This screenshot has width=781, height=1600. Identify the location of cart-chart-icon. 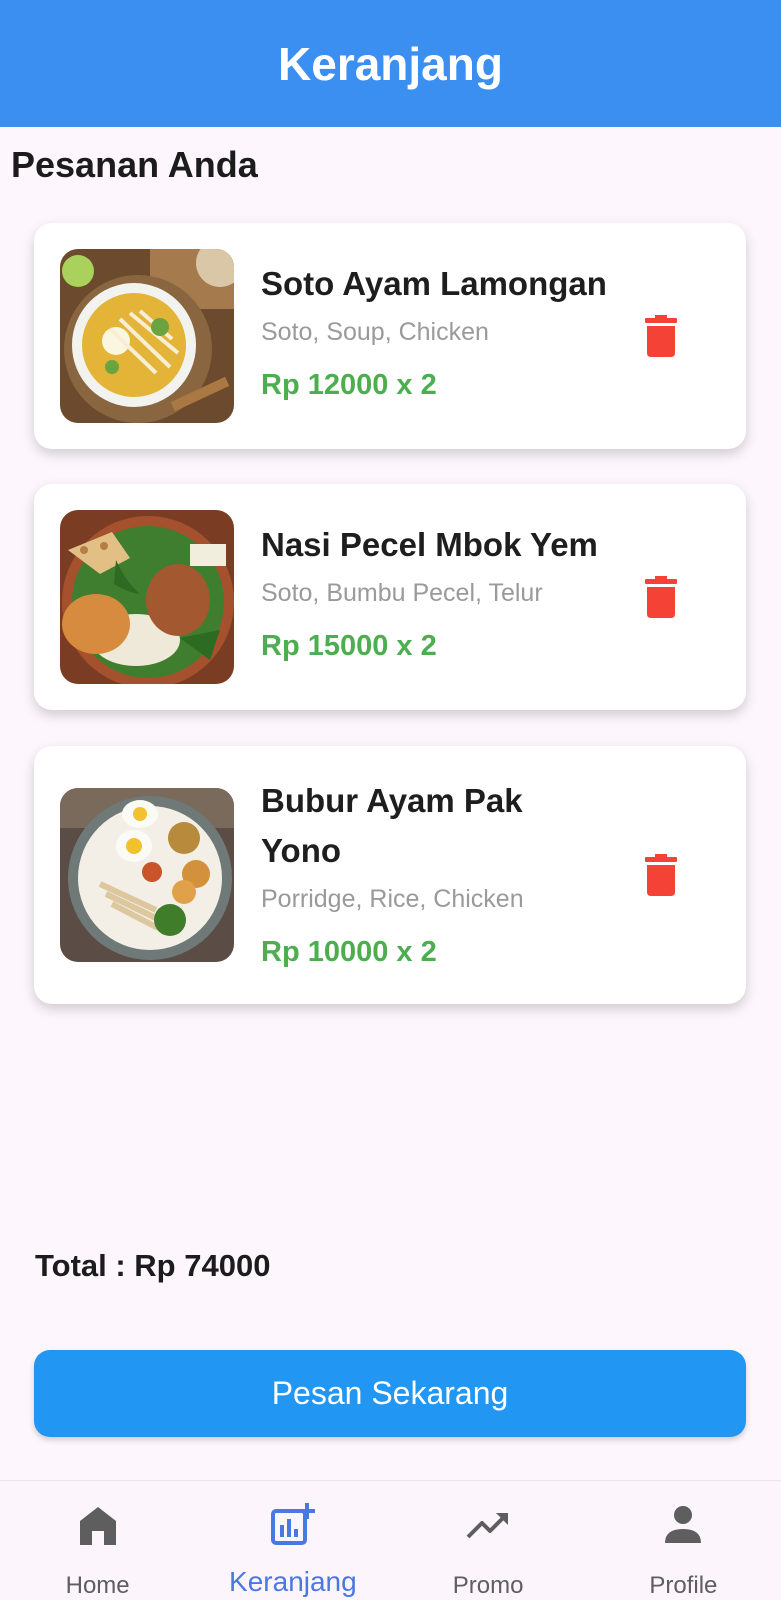
(292, 1524).